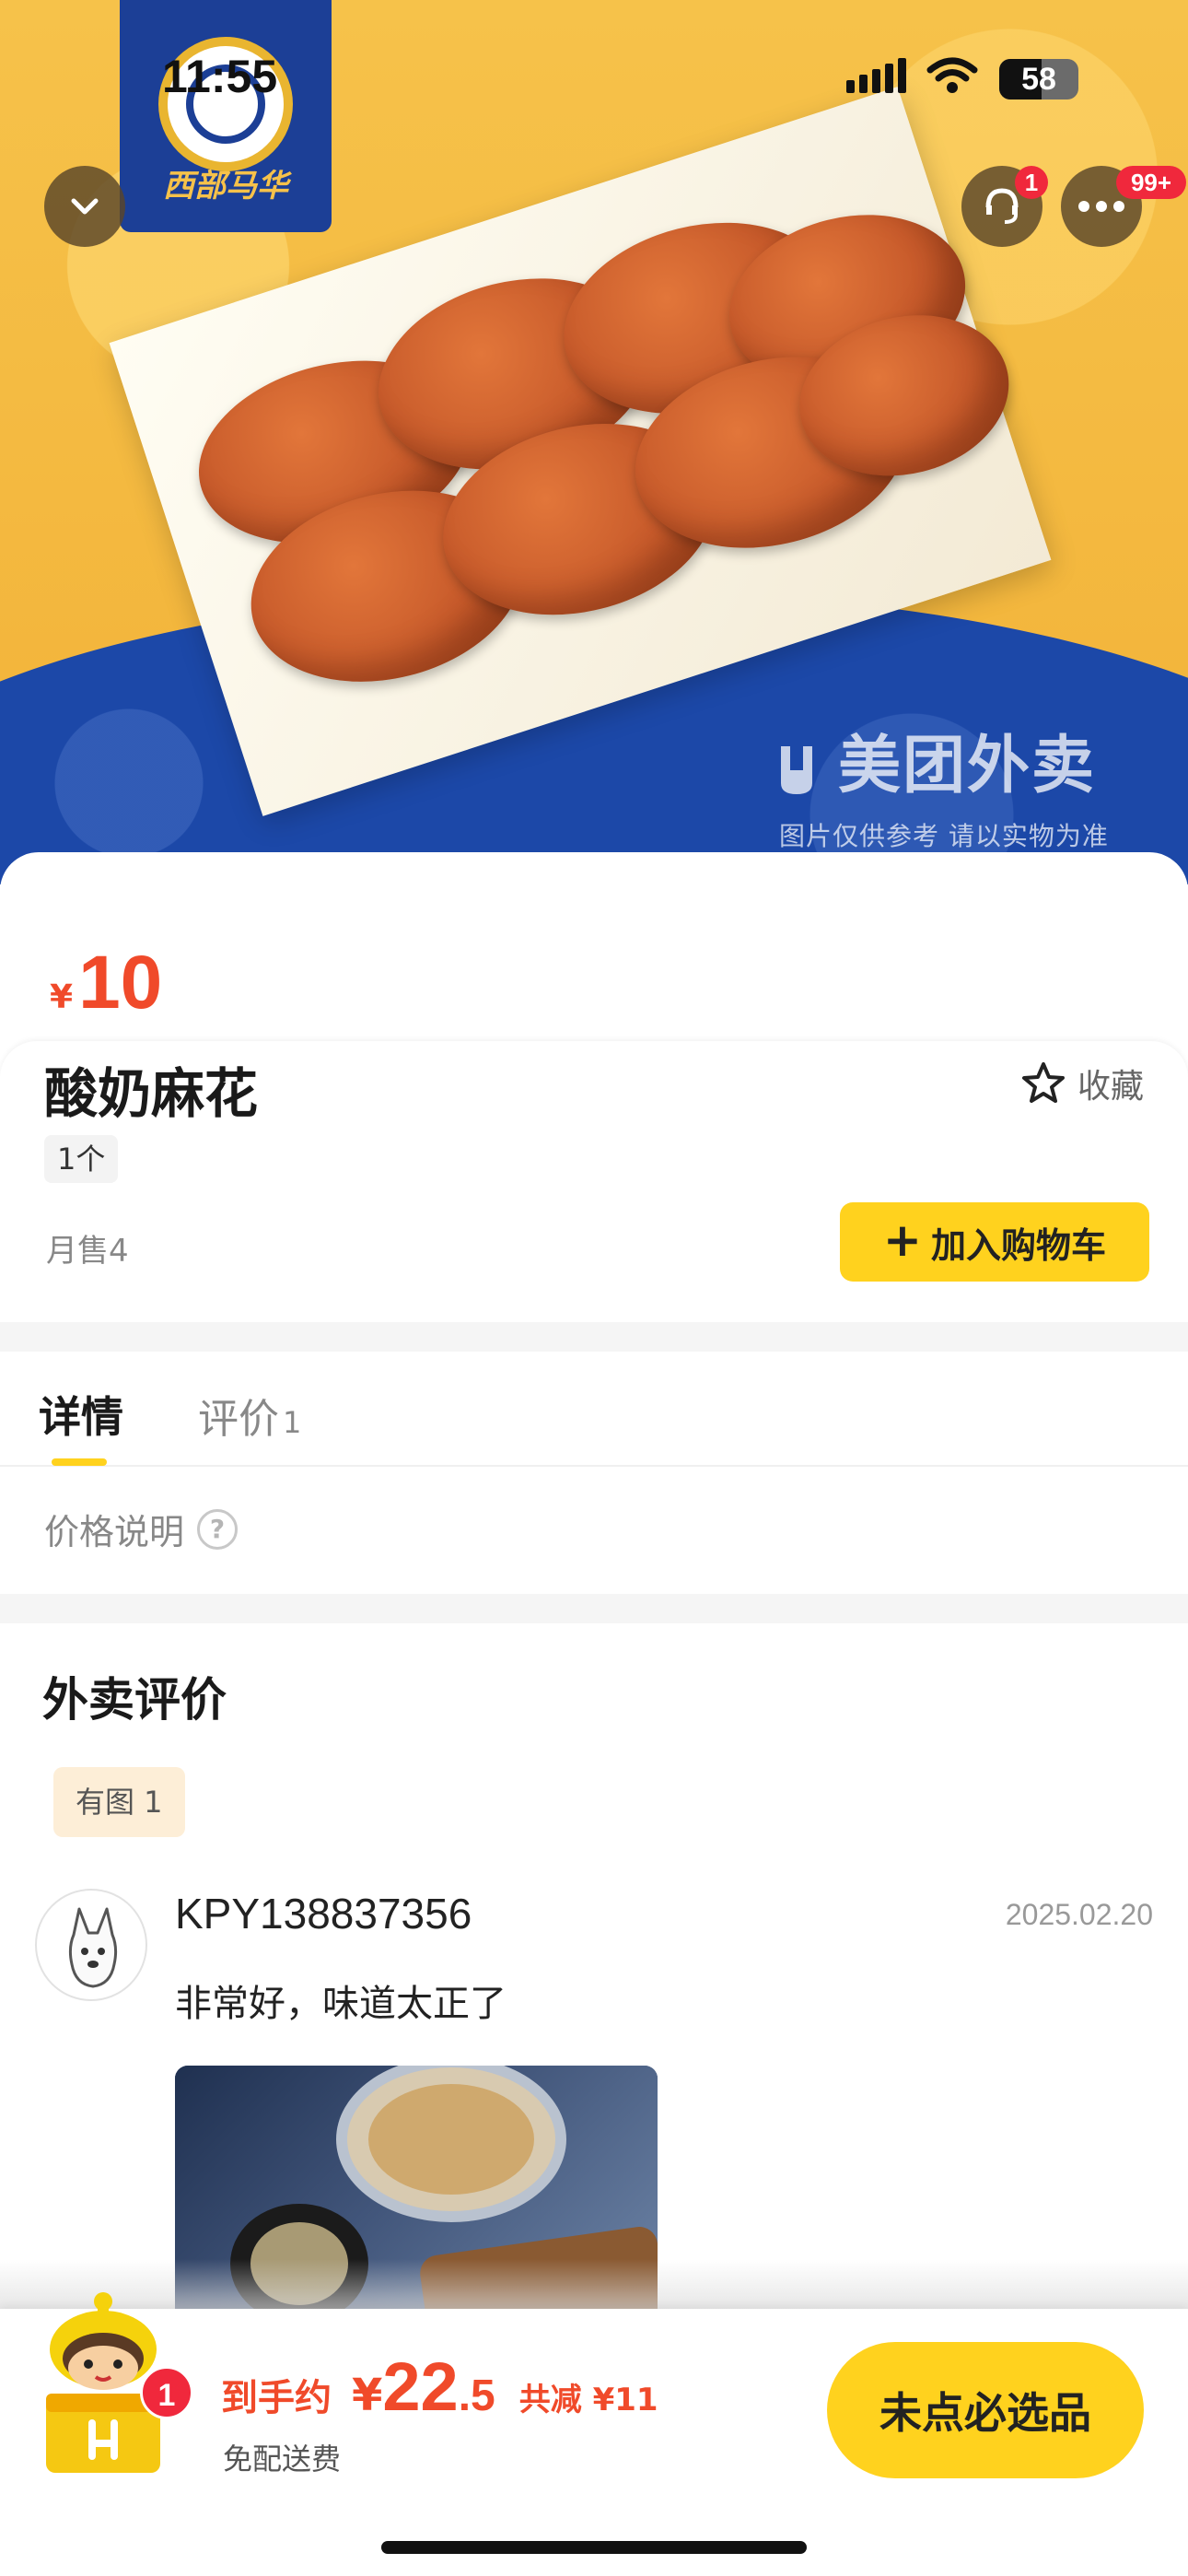 This screenshot has width=1188, height=2576. I want to click on review-text: 非常好，味道太正了, so click(341, 2004).